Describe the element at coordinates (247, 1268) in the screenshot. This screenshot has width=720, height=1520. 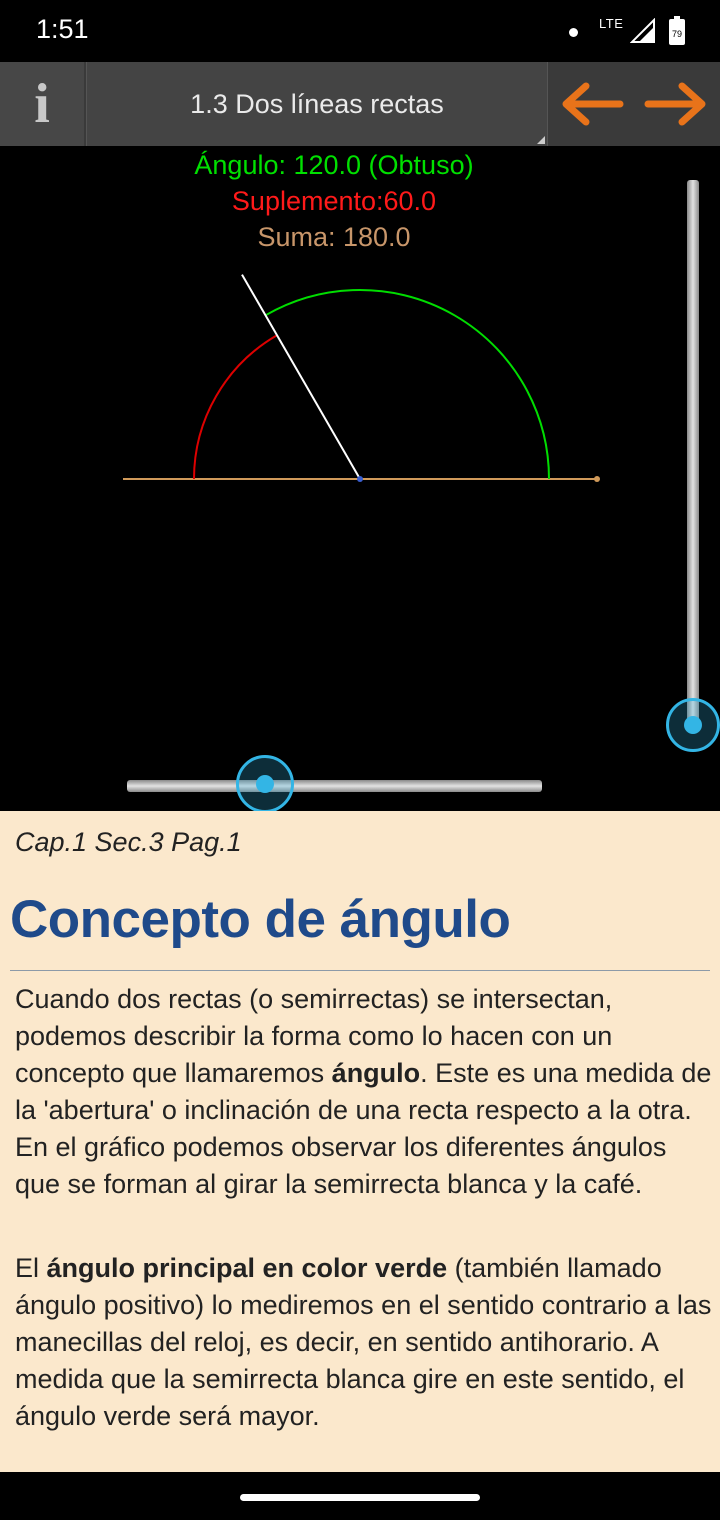
I see `p2-bold: ángulo principal en color verde` at that location.